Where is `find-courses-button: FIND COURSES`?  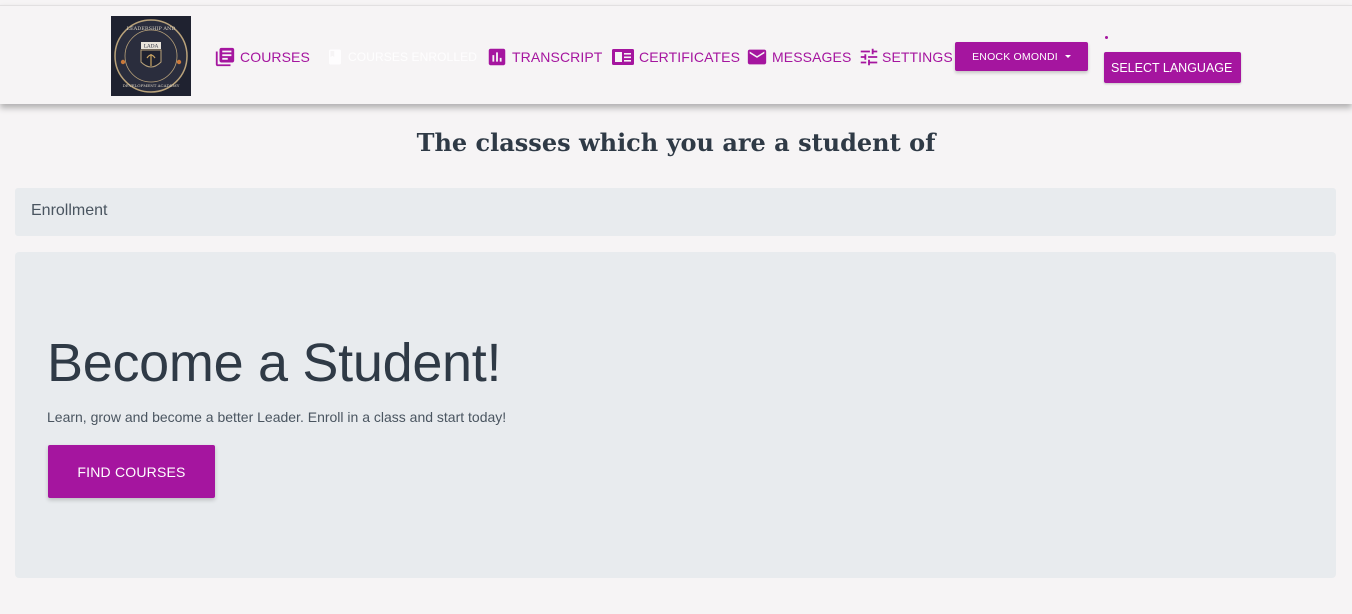
find-courses-button: FIND COURSES is located at coordinates (131, 471).